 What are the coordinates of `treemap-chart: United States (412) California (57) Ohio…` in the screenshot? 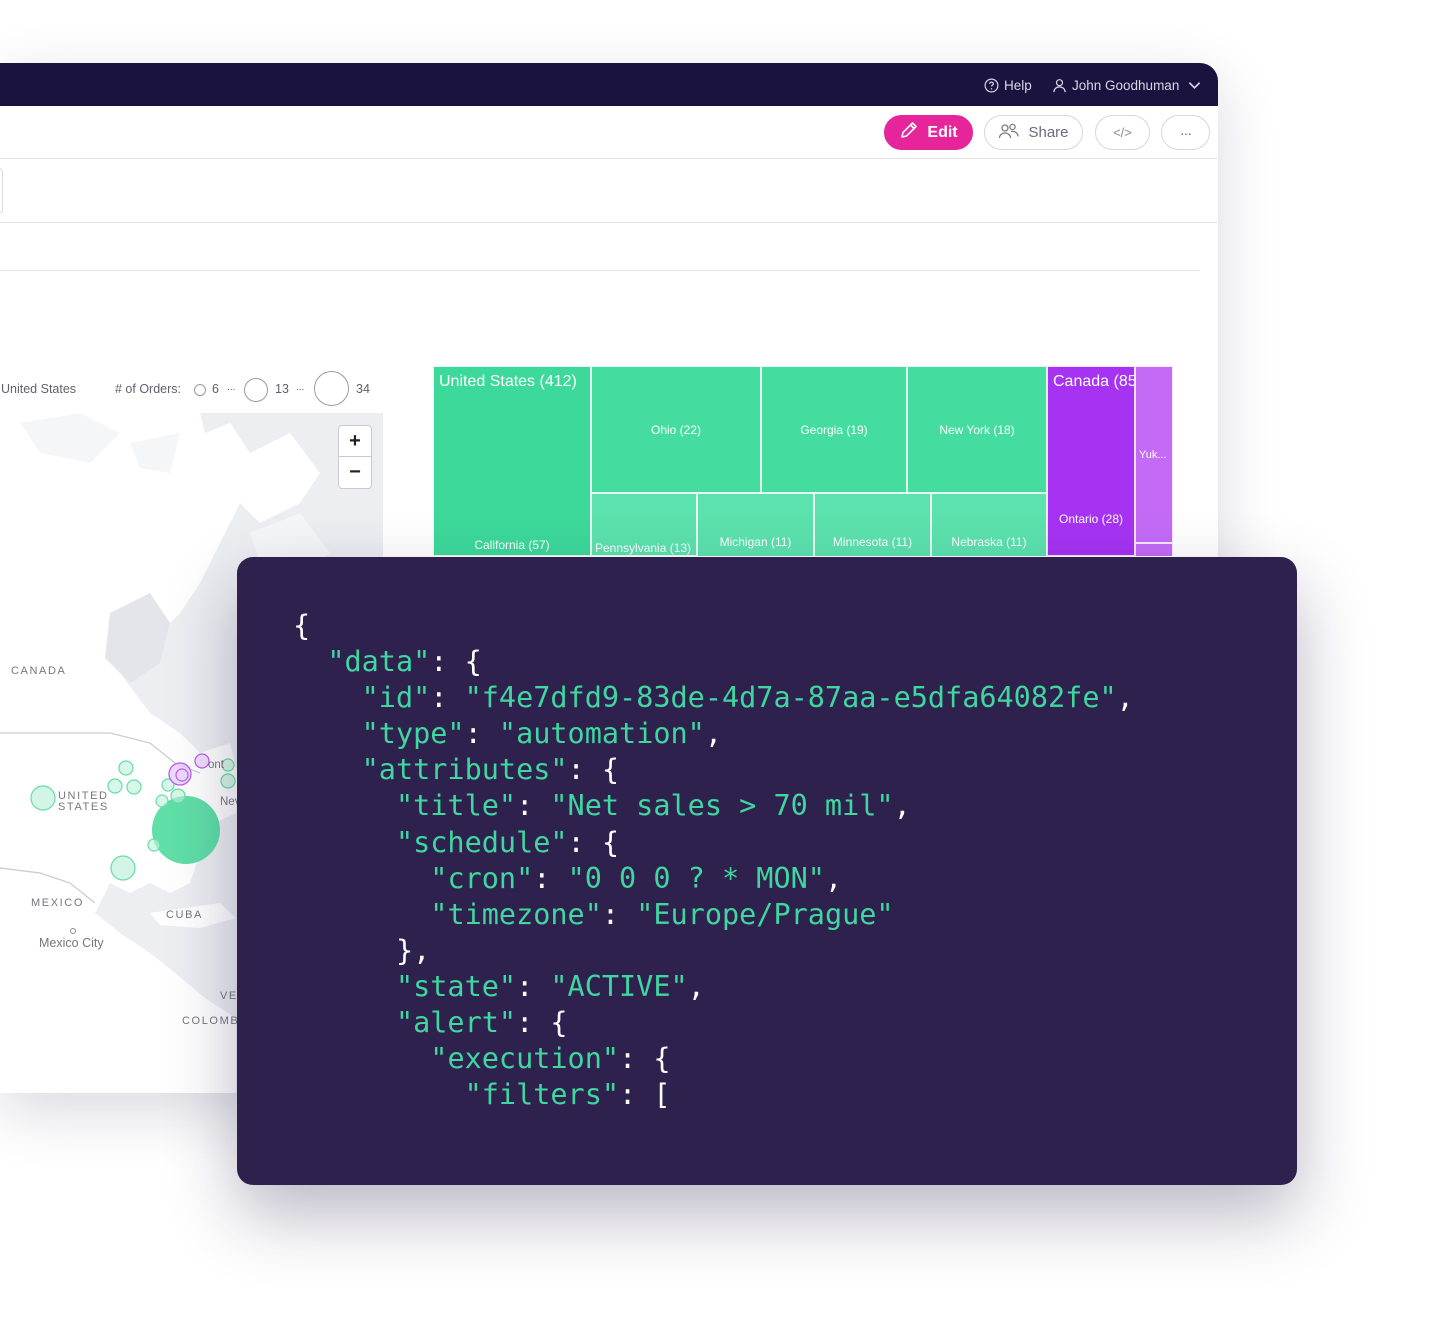 It's located at (803, 461).